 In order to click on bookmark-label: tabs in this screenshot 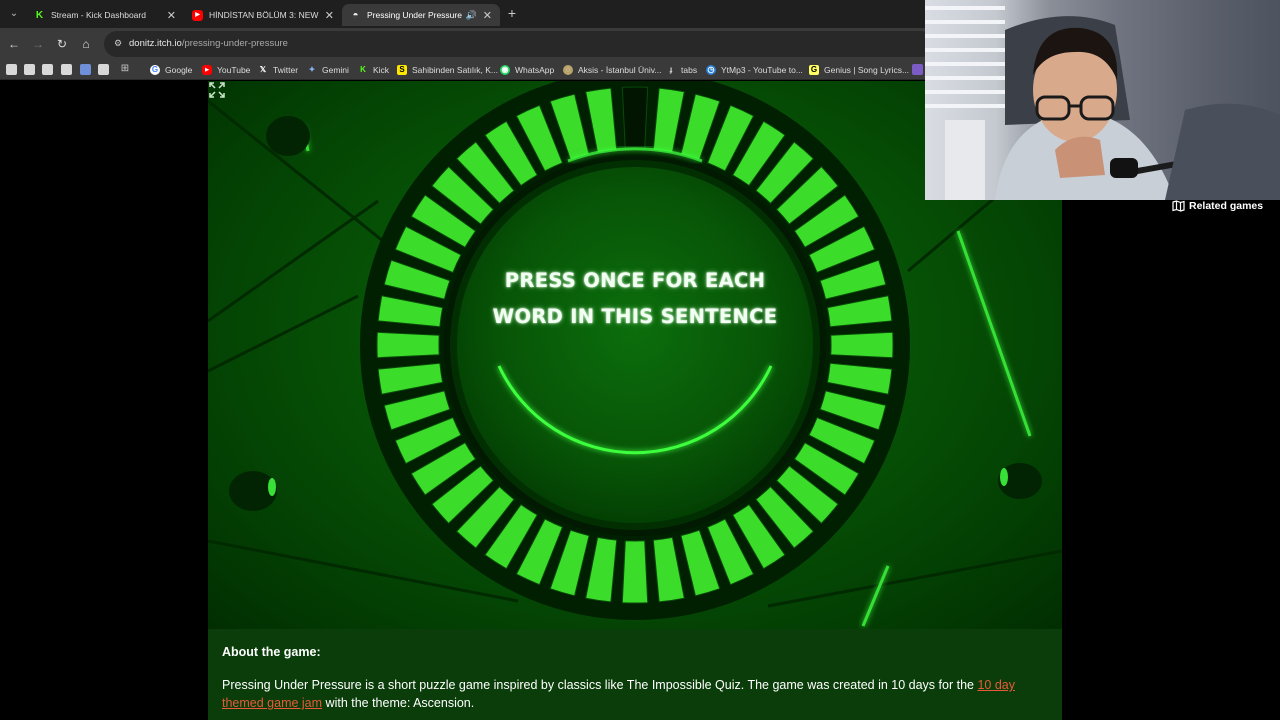, I will do `click(689, 70)`.